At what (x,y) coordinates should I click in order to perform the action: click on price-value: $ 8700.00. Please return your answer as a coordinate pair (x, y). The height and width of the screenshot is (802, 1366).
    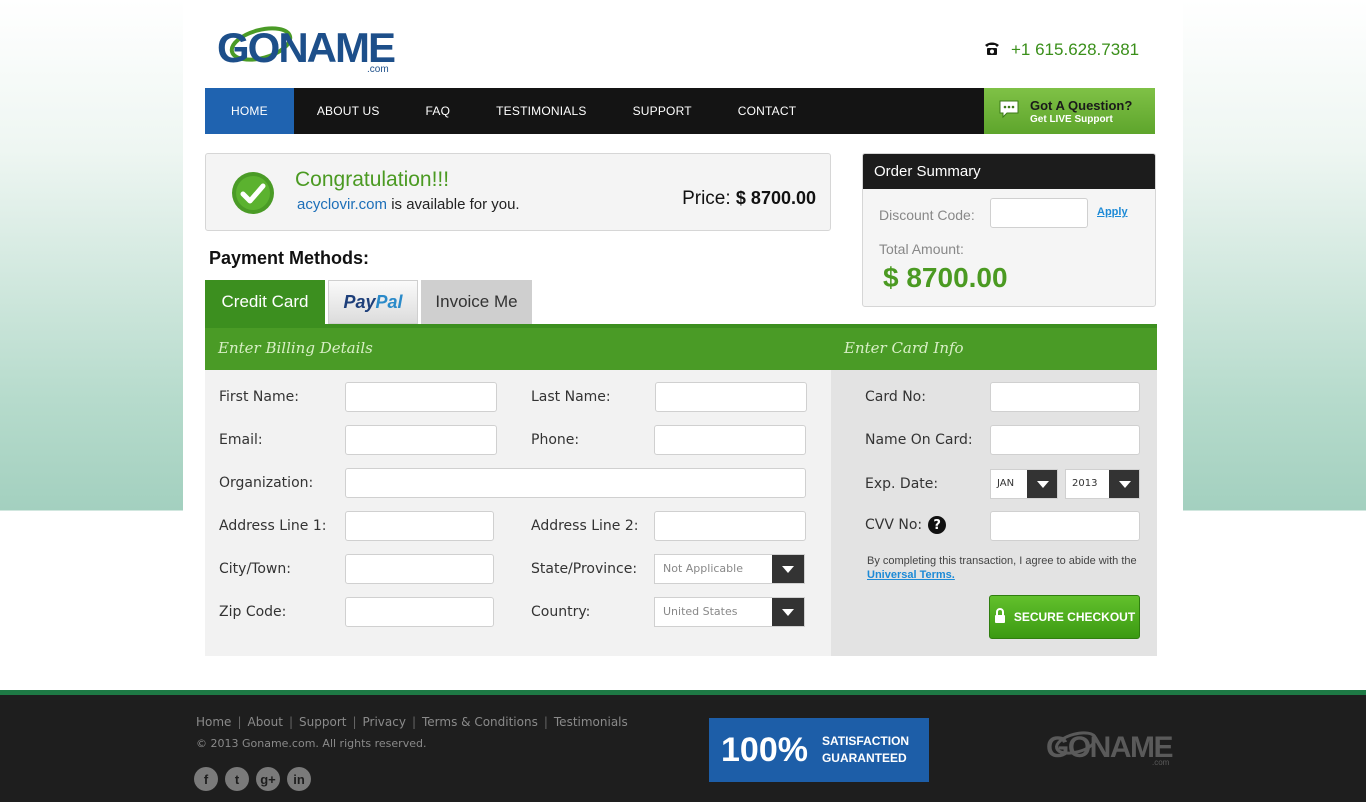
    Looking at the image, I should click on (775, 198).